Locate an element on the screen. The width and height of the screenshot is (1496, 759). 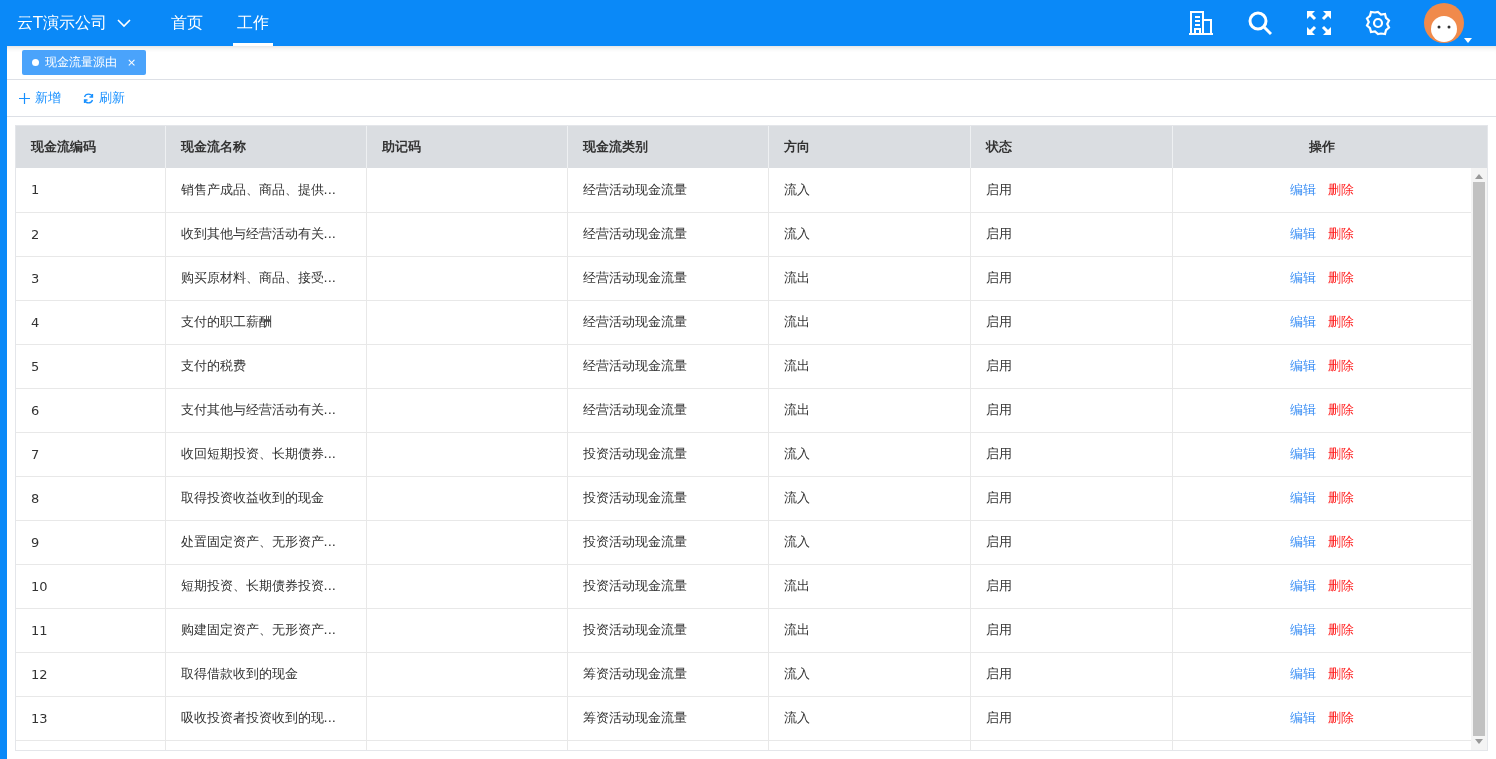
table-cell: 取得借款收到的现金 is located at coordinates (265, 674).